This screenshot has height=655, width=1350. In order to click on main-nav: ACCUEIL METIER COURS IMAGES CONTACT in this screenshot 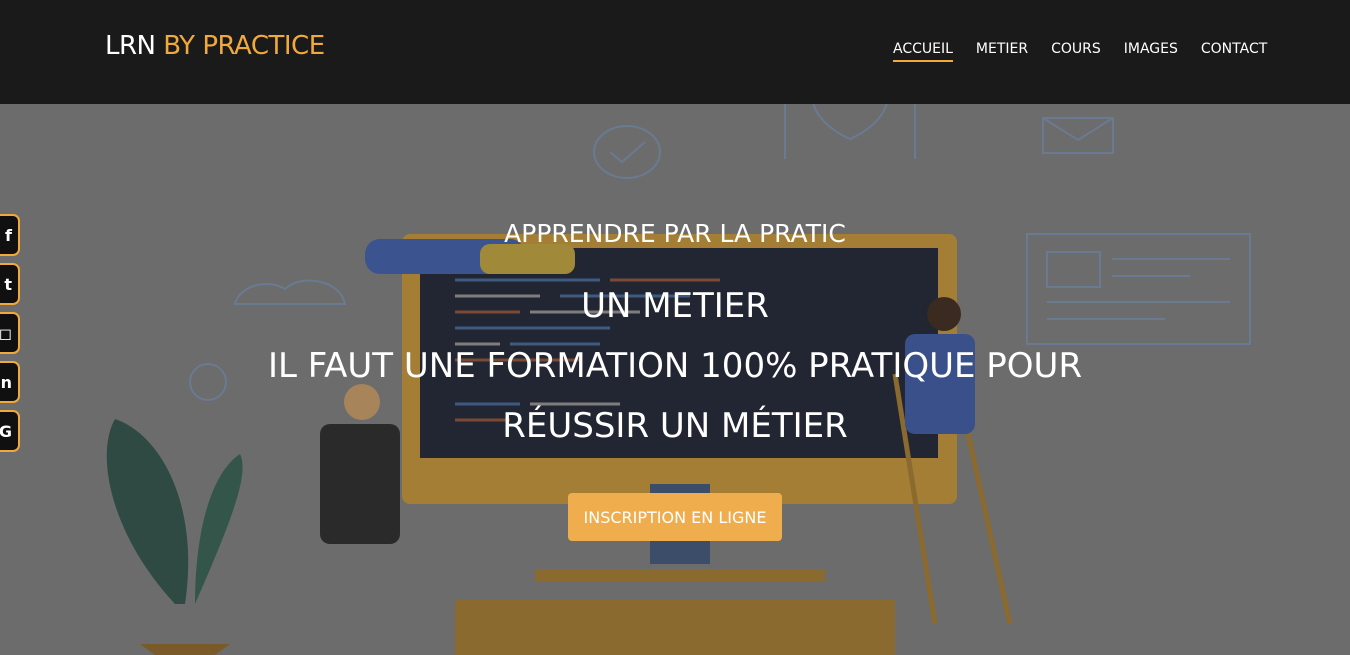, I will do `click(1091, 51)`.